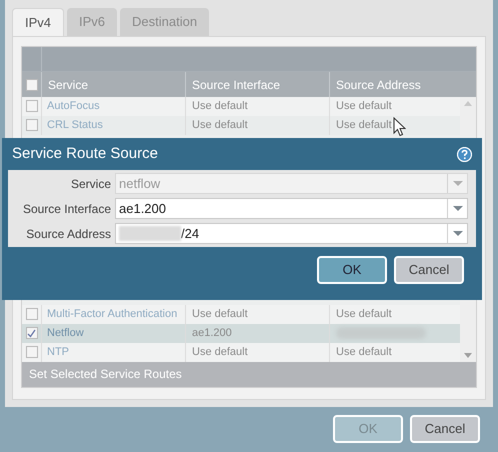  What do you see at coordinates (85, 154) in the screenshot?
I see `dialog-title: Service Route Source` at bounding box center [85, 154].